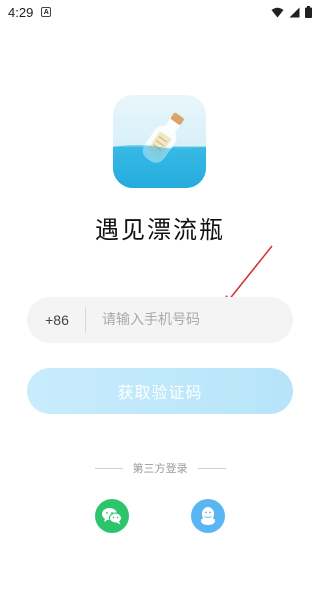 This screenshot has width=320, height=600. Describe the element at coordinates (277, 12) in the screenshot. I see `wifi-icon` at that location.